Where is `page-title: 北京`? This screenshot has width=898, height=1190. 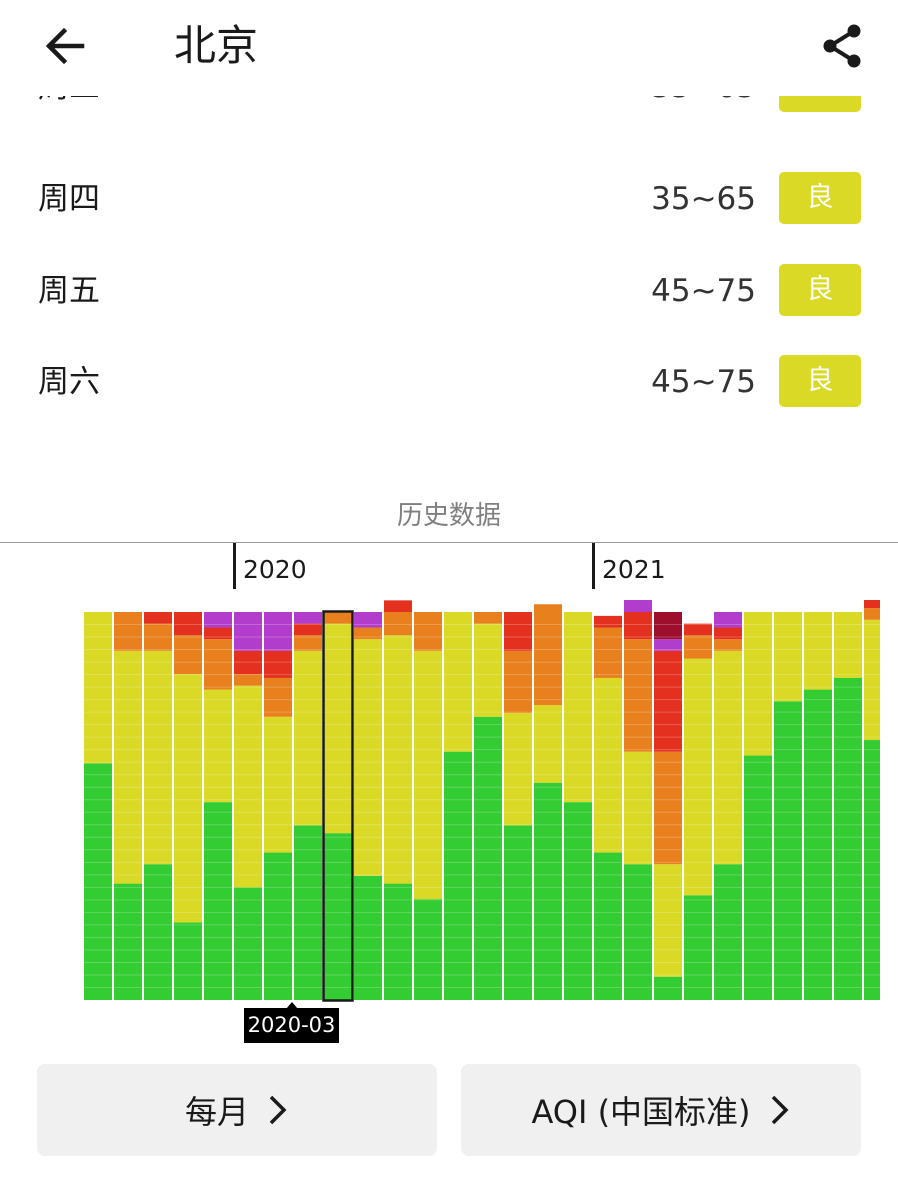
page-title: 北京 is located at coordinates (216, 45).